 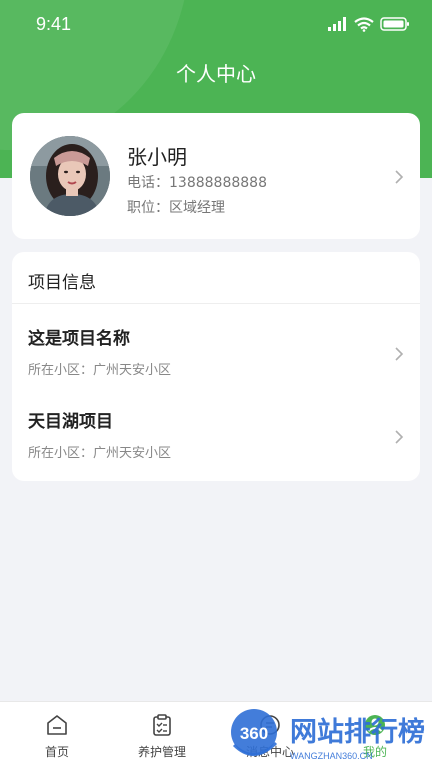 I want to click on home-icon, so click(x=57, y=725).